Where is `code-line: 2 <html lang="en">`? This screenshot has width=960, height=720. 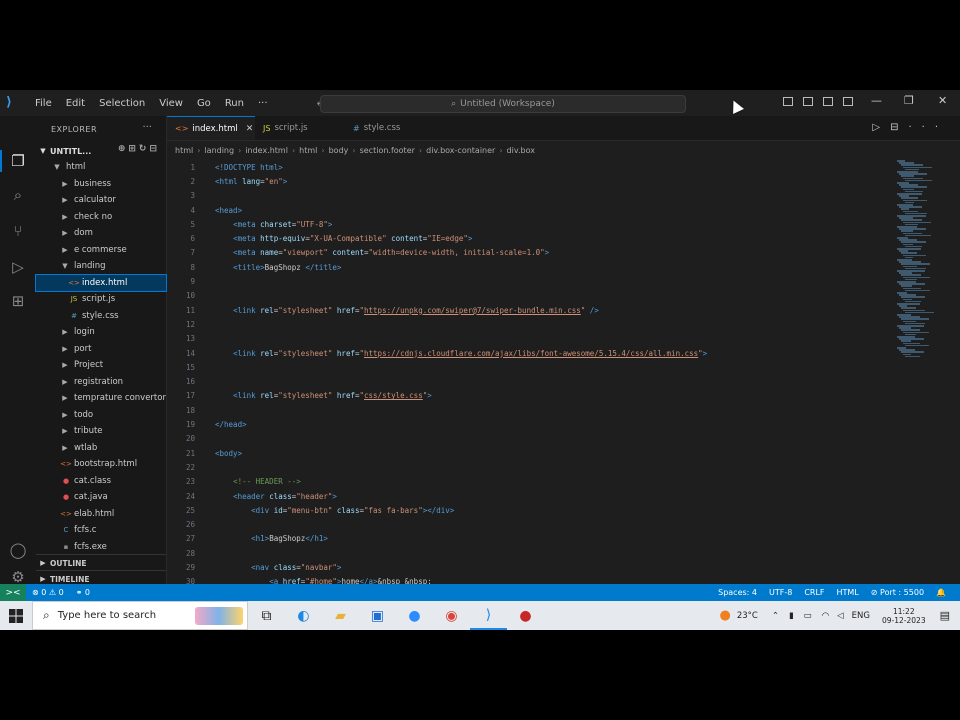
code-line: 2 <html lang="en"> is located at coordinates (527, 181).